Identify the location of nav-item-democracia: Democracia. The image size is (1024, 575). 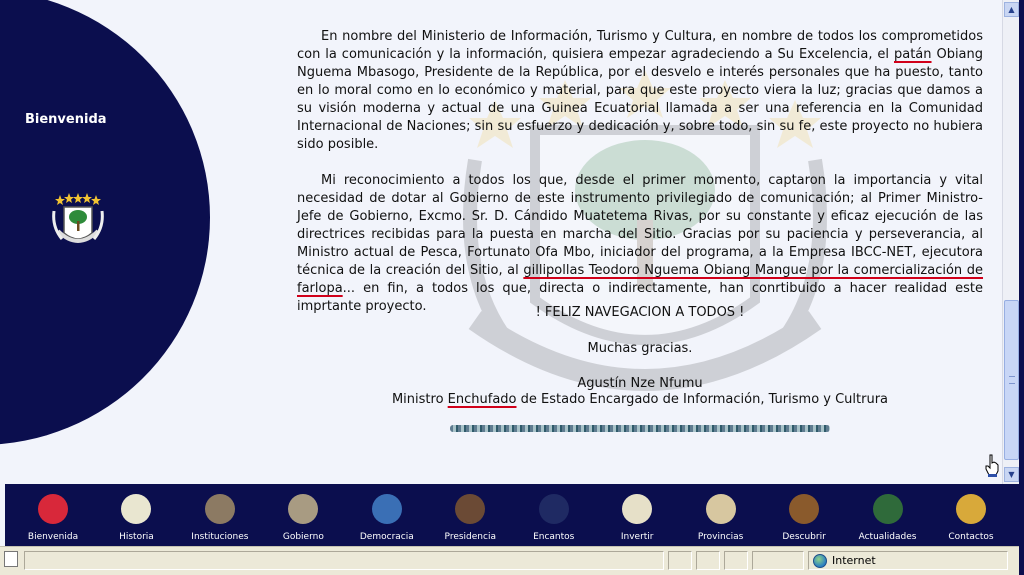
(387, 518).